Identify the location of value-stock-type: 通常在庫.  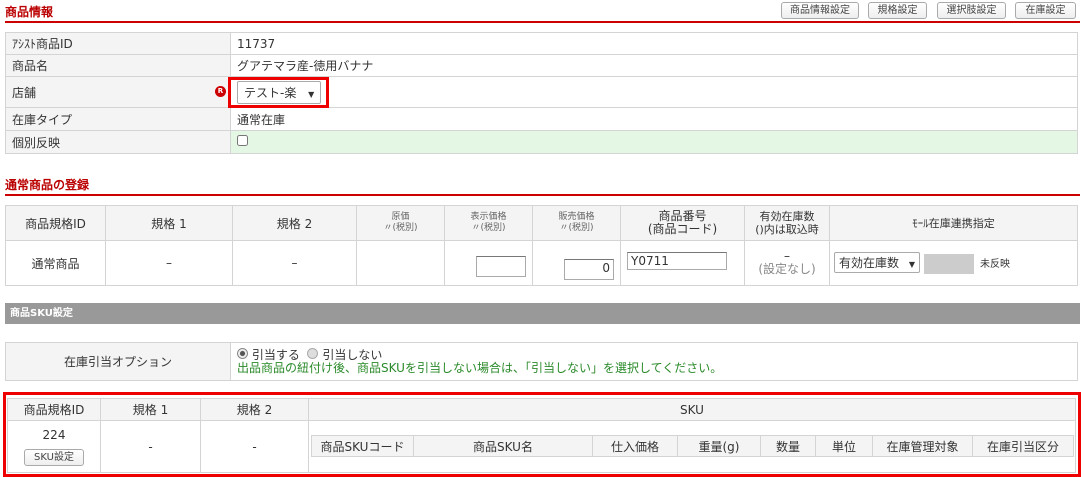
(654, 119).